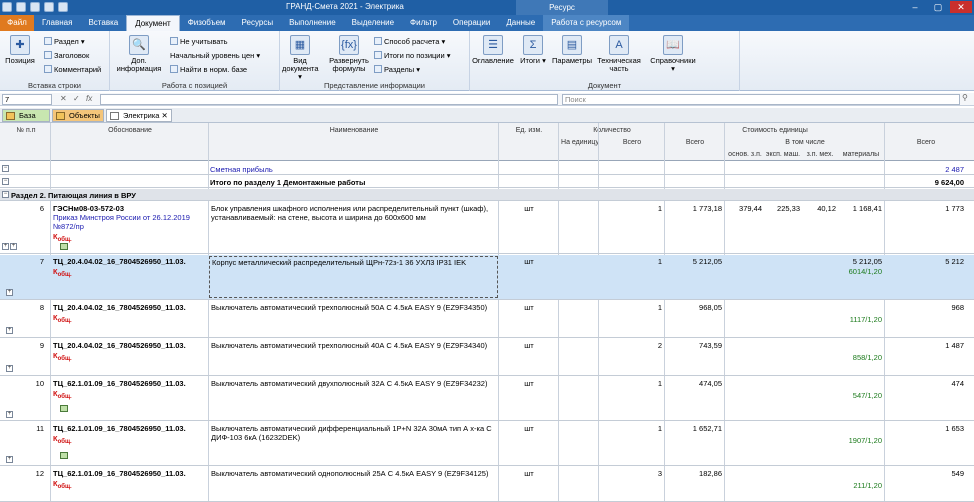  I want to click on initial-price-dropdown: Начальный уровень цен ▾, so click(215, 56).